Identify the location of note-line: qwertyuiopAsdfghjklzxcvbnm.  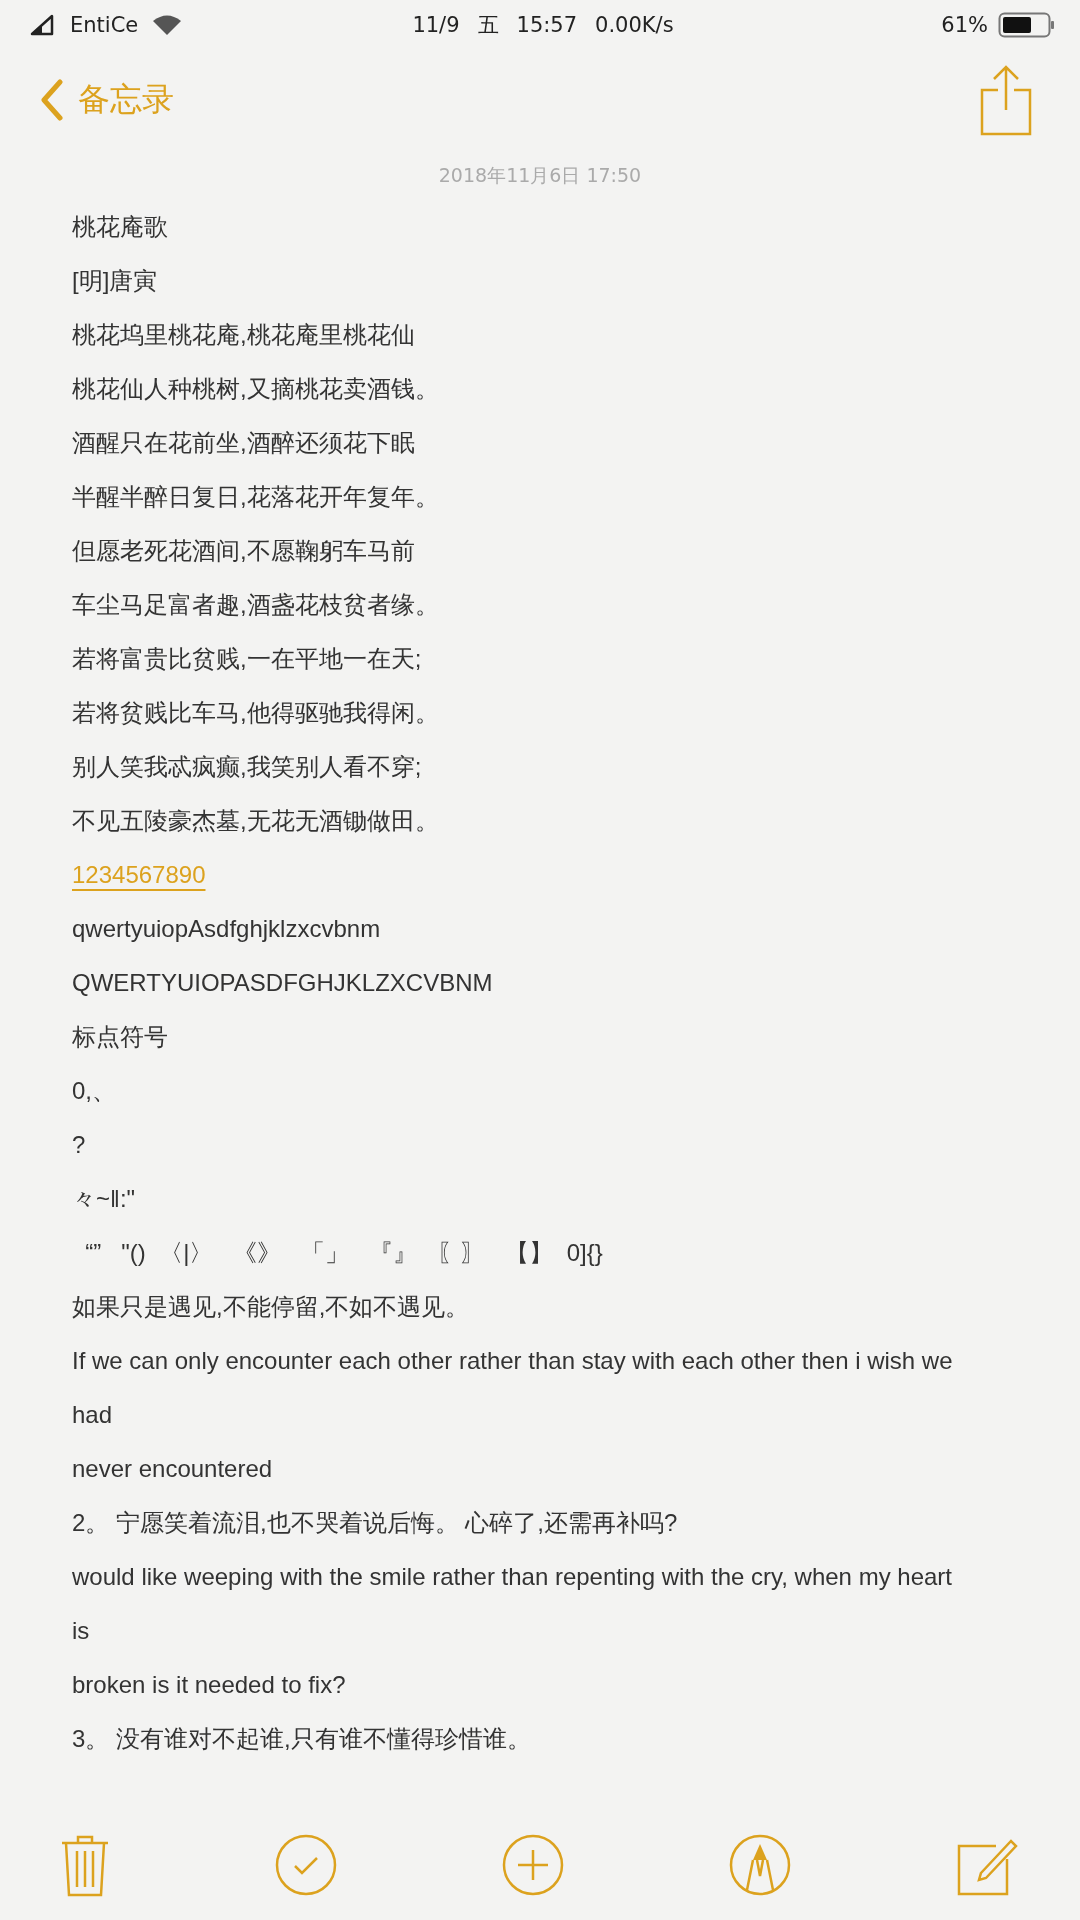
(226, 928).